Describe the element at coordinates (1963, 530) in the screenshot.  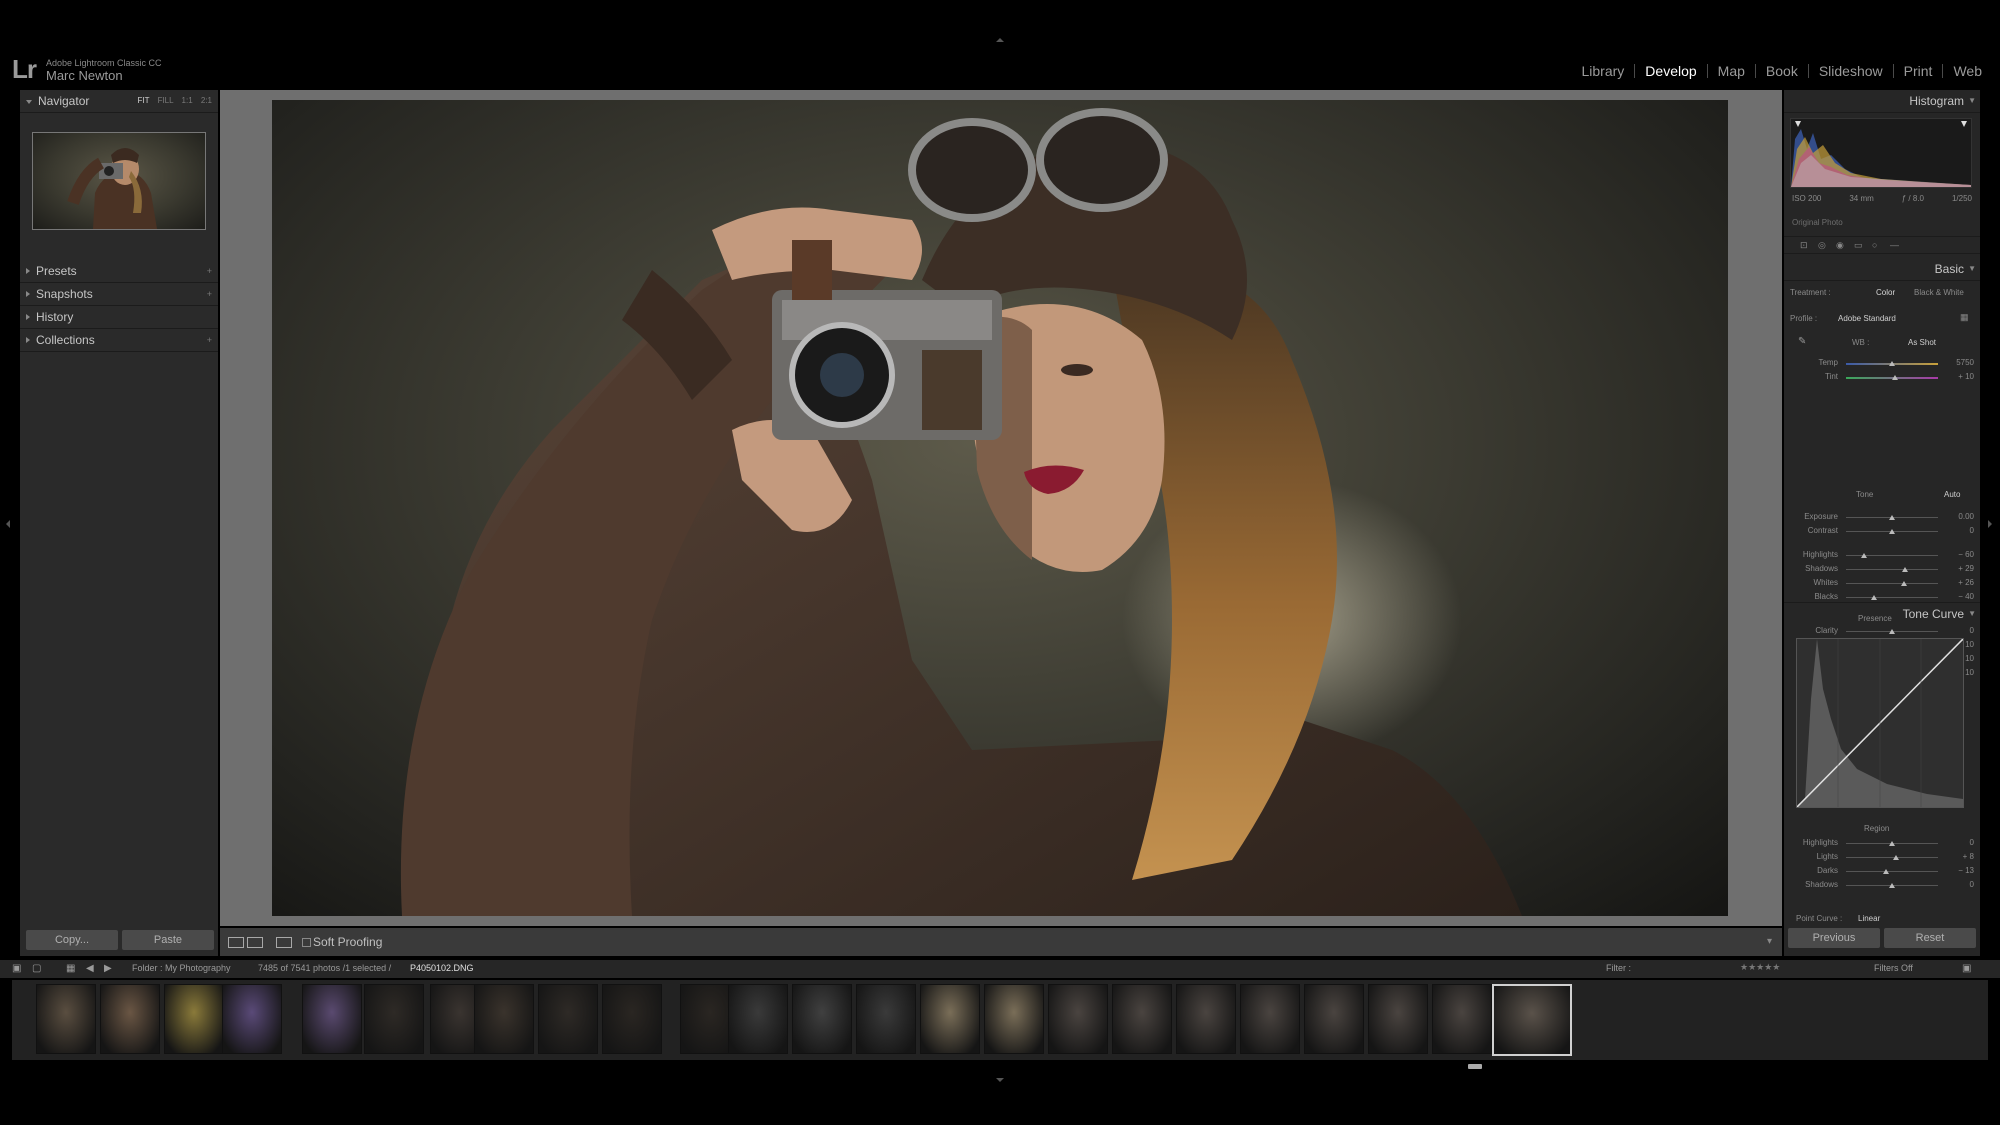
I see `contrast-value: 0` at that location.